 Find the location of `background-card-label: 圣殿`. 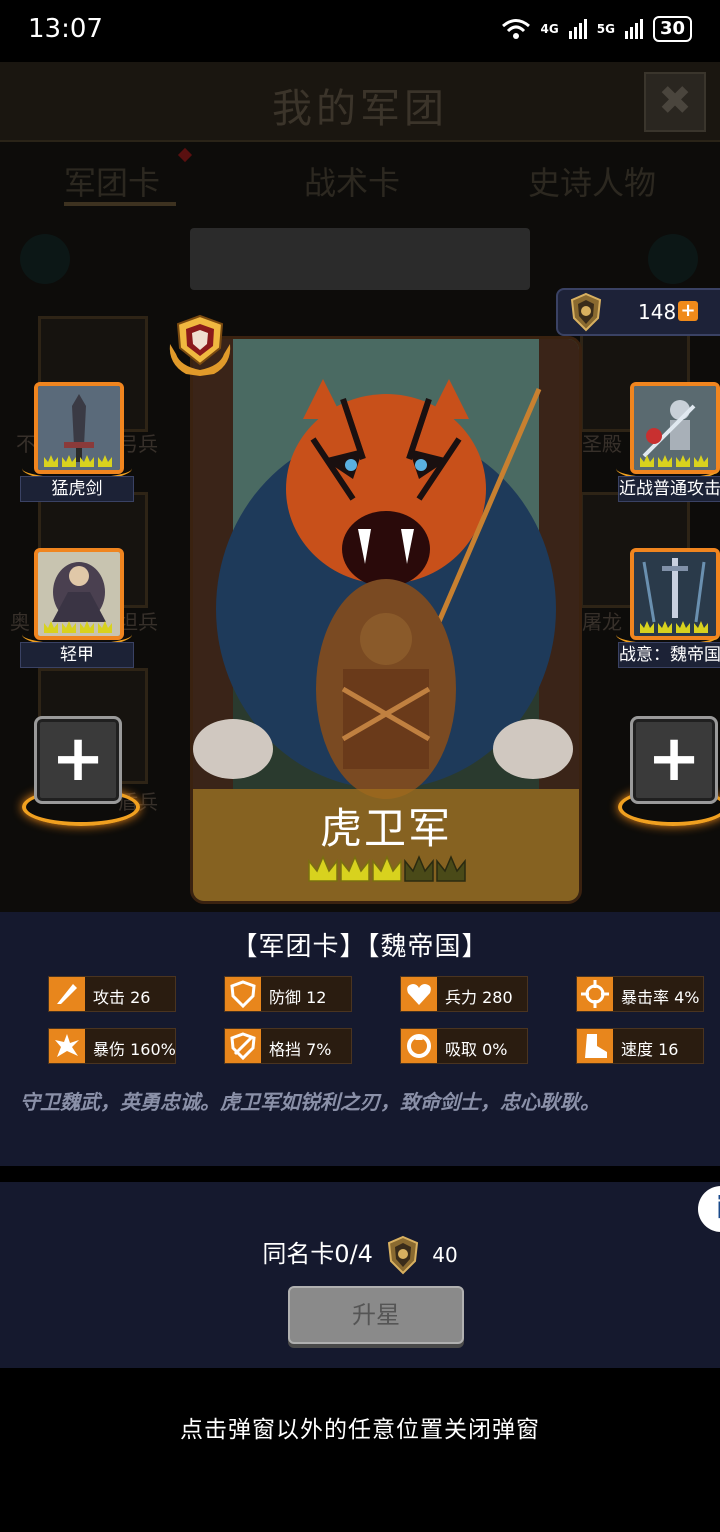

background-card-label: 圣殿 is located at coordinates (602, 444).